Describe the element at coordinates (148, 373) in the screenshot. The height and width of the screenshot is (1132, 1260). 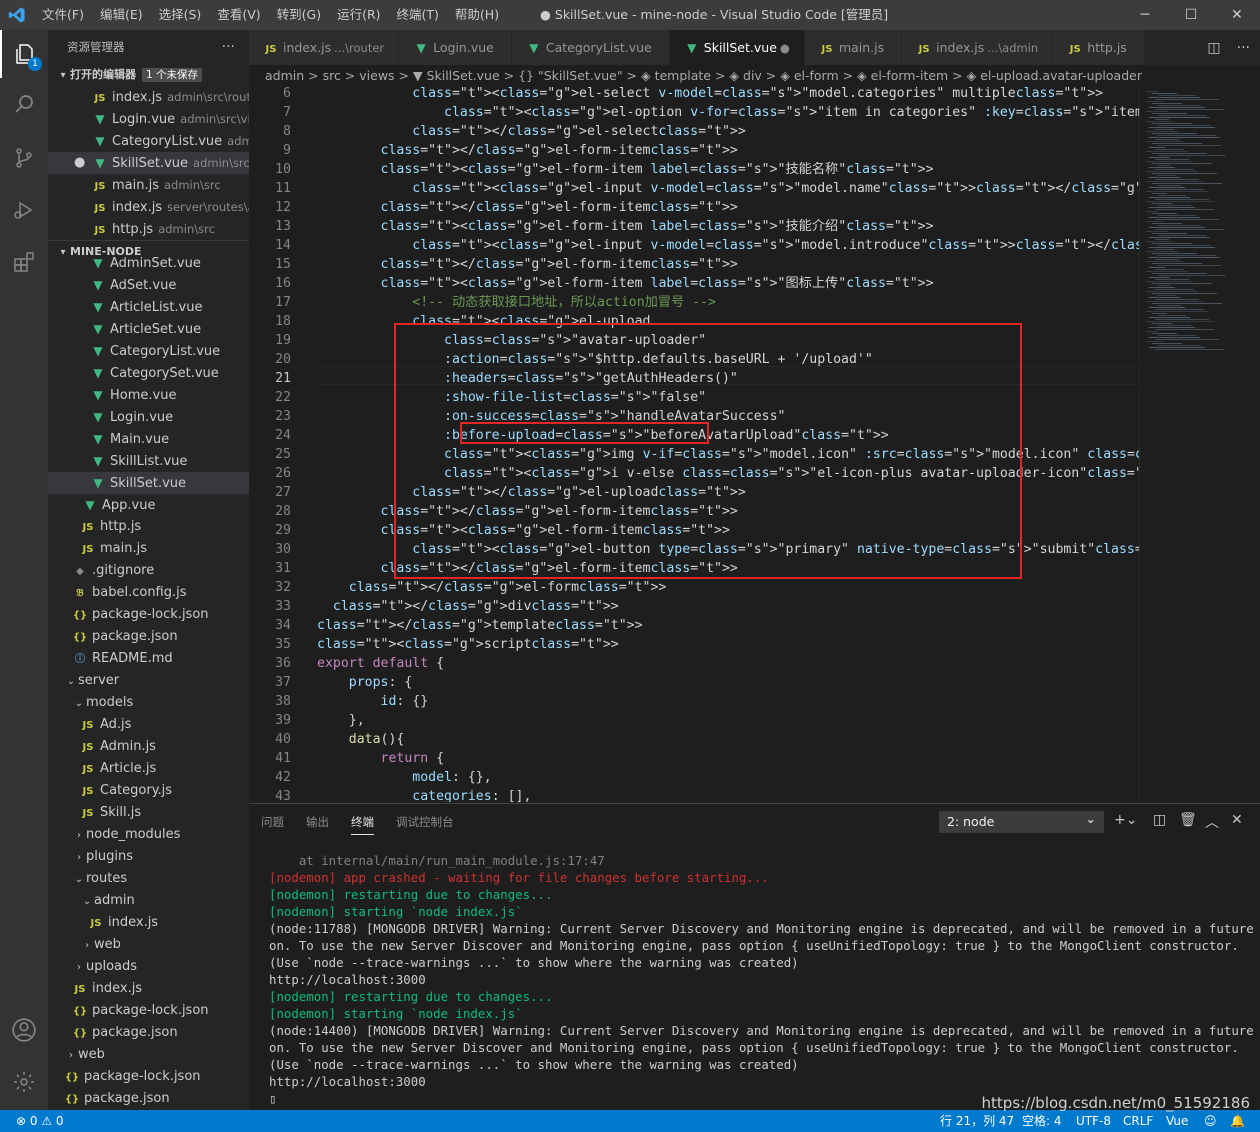
I see `file-tree-item: ▼ CategorySet.vue` at that location.